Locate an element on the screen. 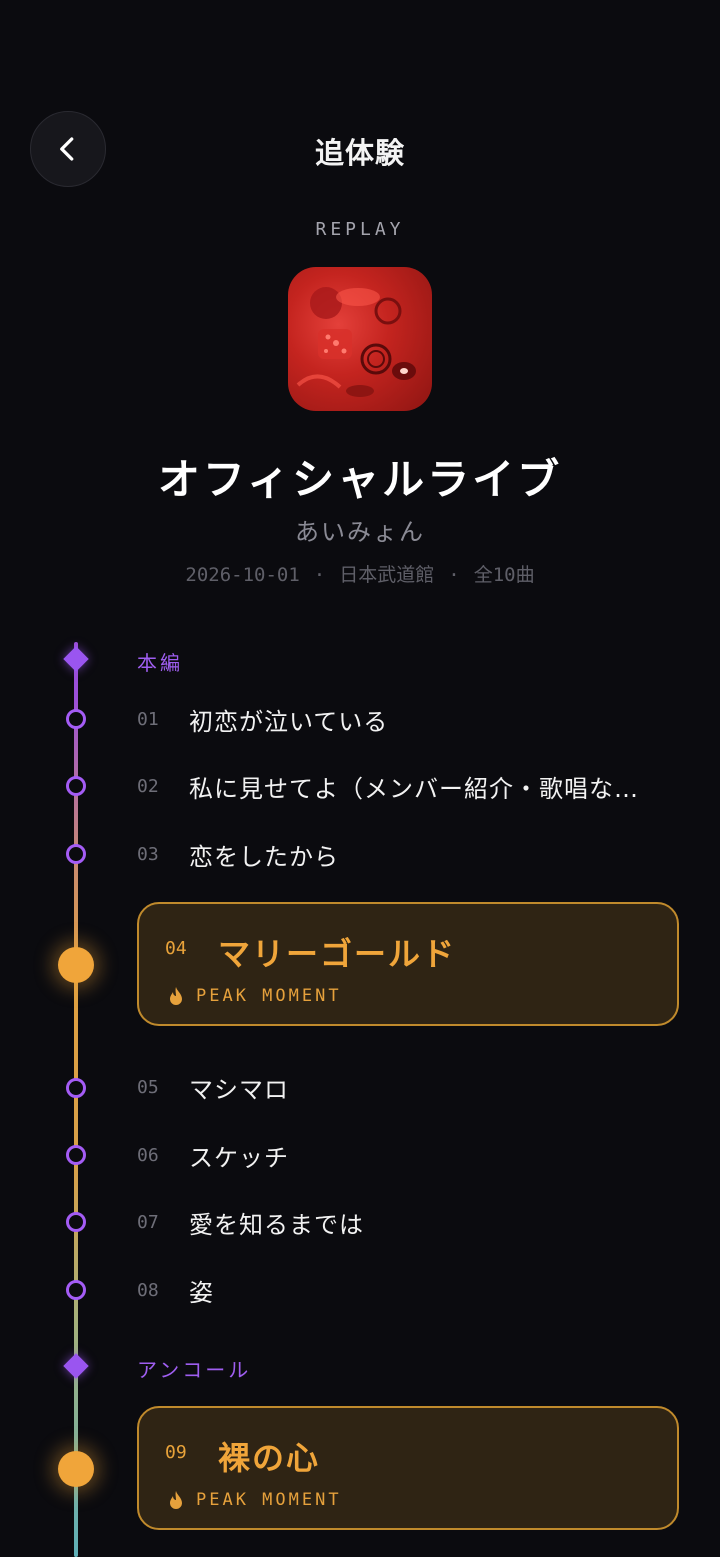 The image size is (720, 1557). peak-track-card: 09 裸の心 PEAK MOMENT is located at coordinates (408, 1468).